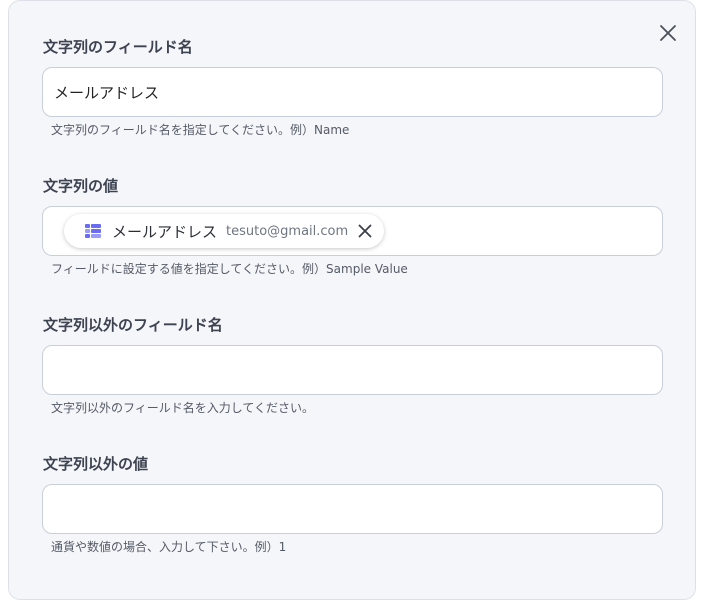  What do you see at coordinates (96, 464) in the screenshot?
I see `non-string-value-label: 文字列以外の値` at bounding box center [96, 464].